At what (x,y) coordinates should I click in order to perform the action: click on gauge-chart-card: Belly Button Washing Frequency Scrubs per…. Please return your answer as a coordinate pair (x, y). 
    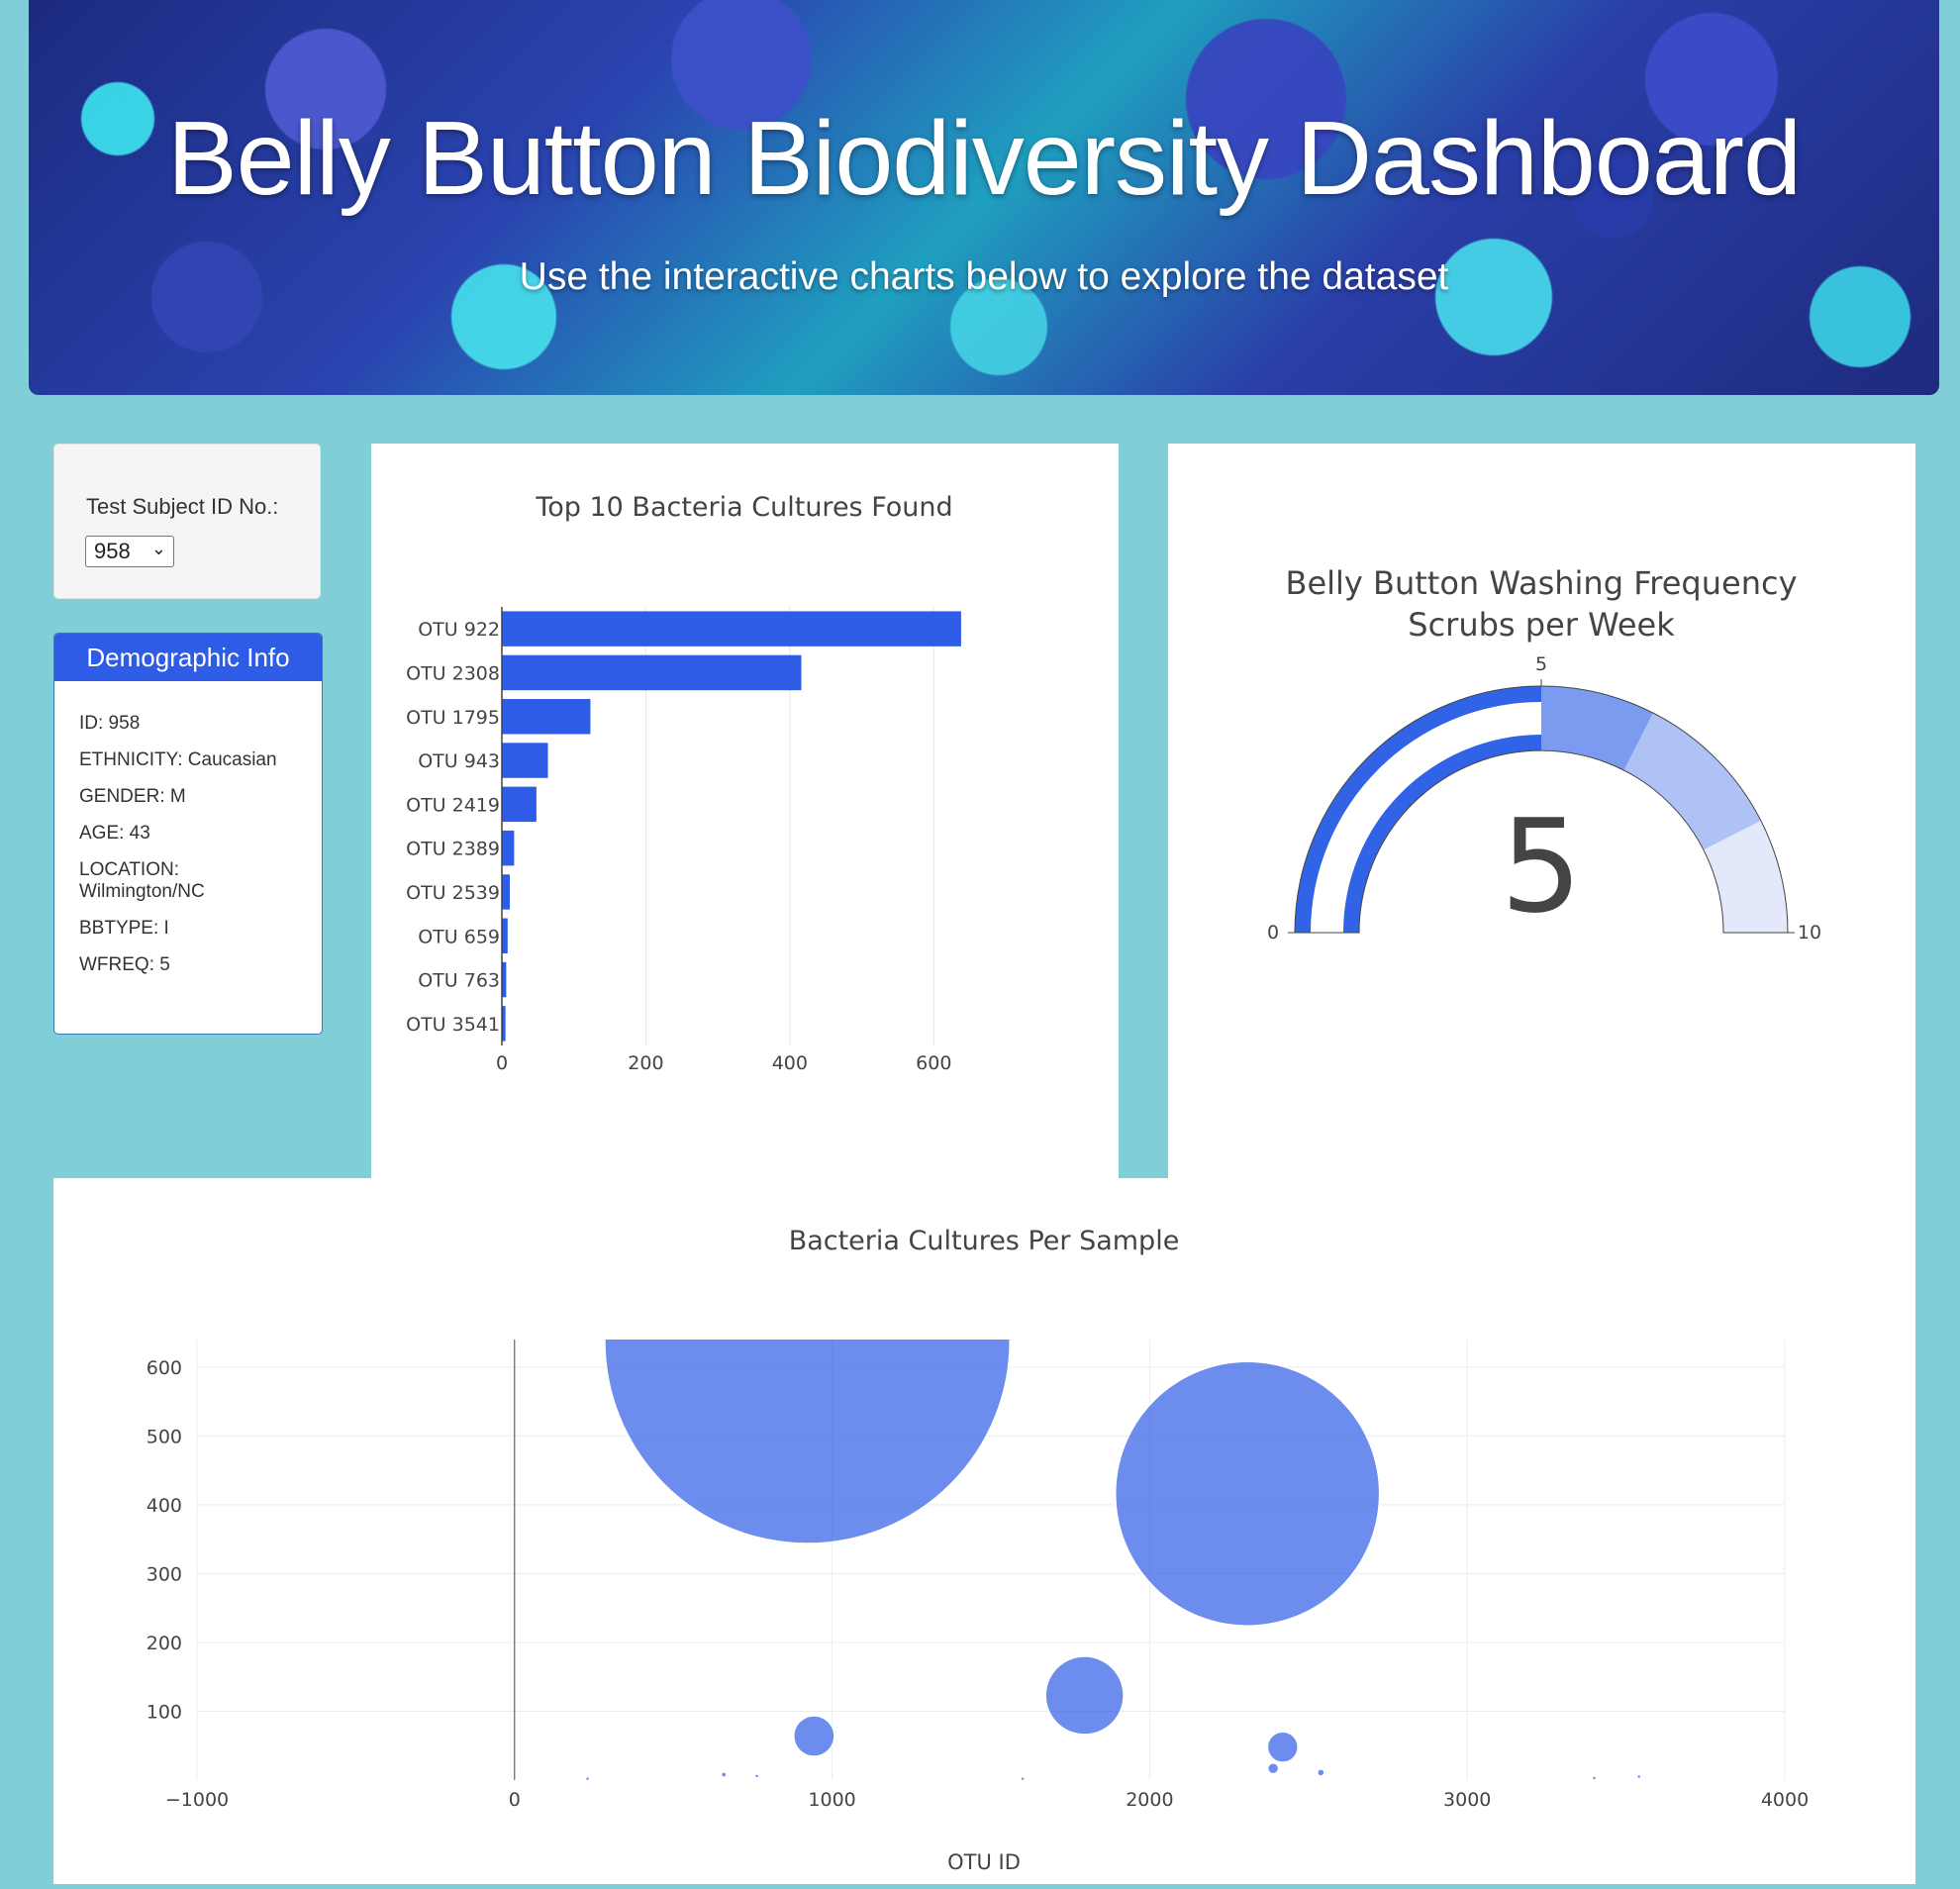
    Looking at the image, I should click on (1541, 811).